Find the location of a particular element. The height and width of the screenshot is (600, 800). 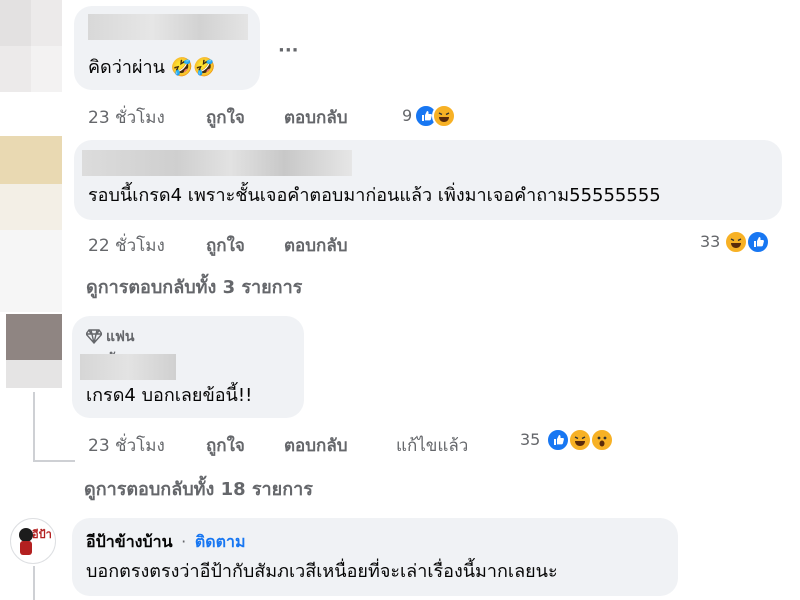

comment-actions: 22 ชั่วโมง ถูกใจ ตอบกลับ is located at coordinates (238, 244).